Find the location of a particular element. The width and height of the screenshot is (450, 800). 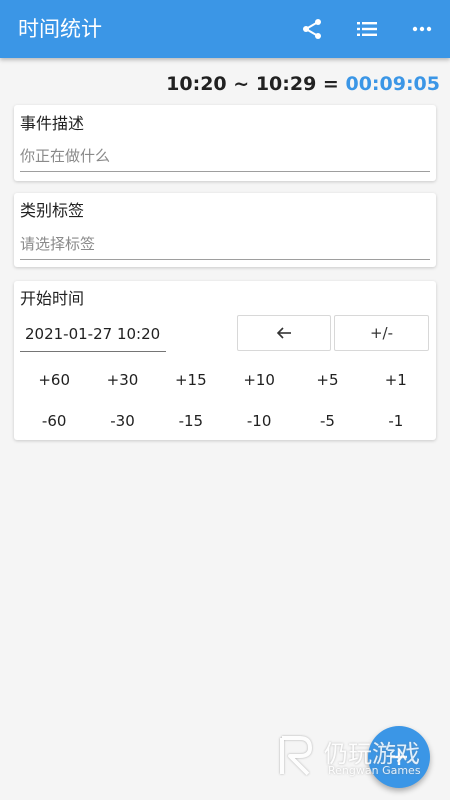

offset-minus-10: -10 is located at coordinates (259, 421).